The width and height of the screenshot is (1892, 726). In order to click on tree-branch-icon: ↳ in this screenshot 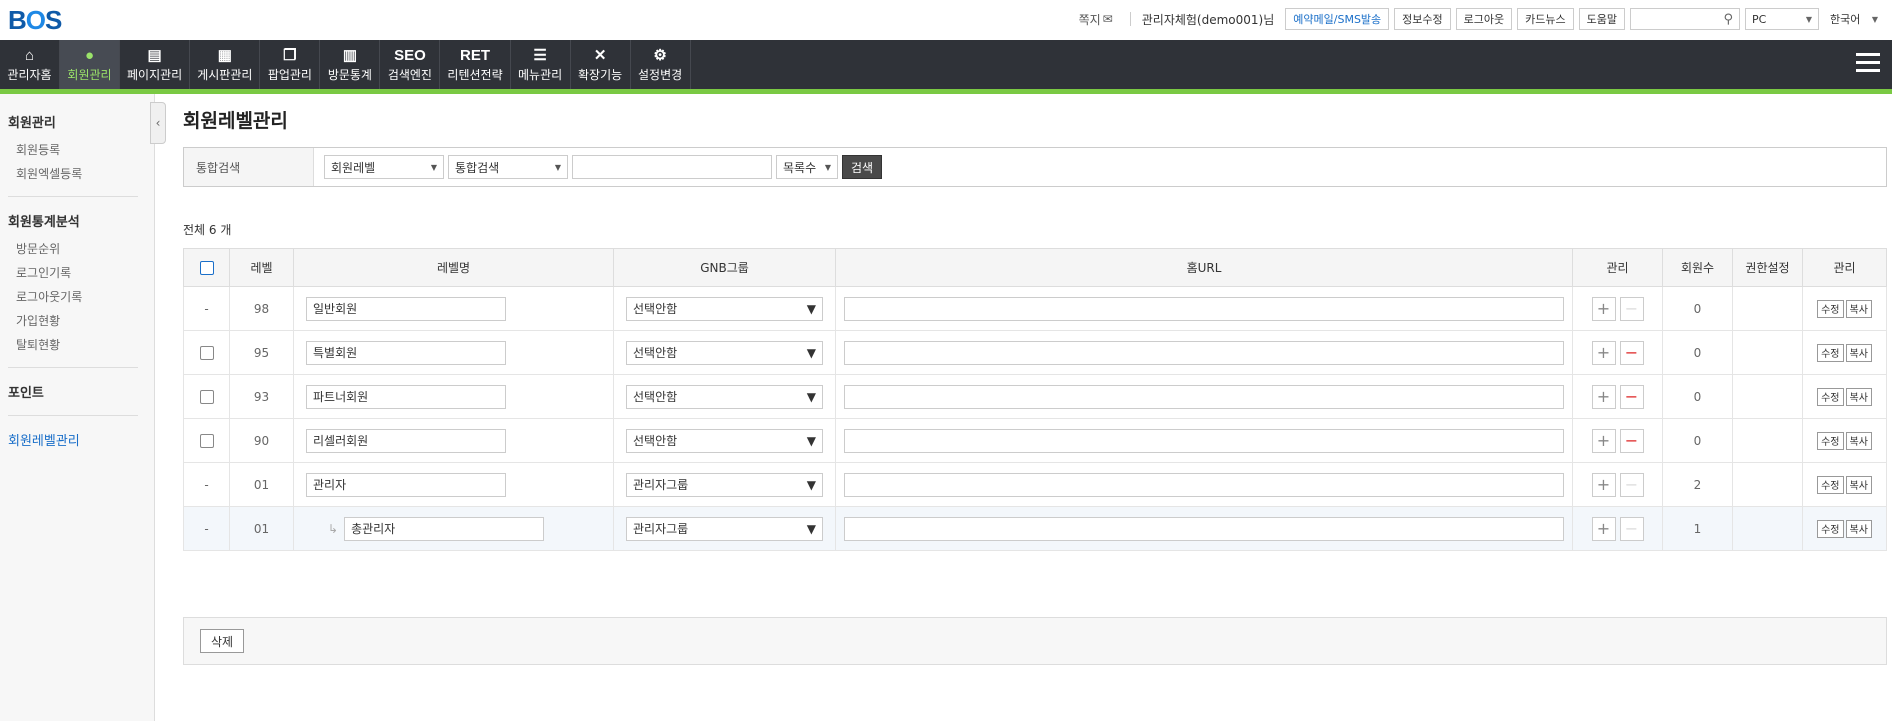, I will do `click(333, 528)`.